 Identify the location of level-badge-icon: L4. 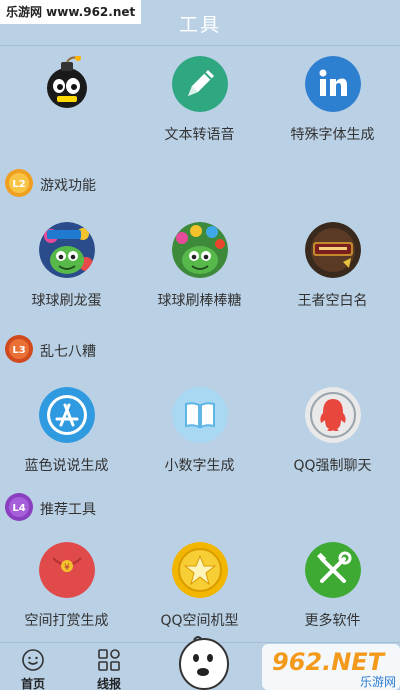
(19, 507).